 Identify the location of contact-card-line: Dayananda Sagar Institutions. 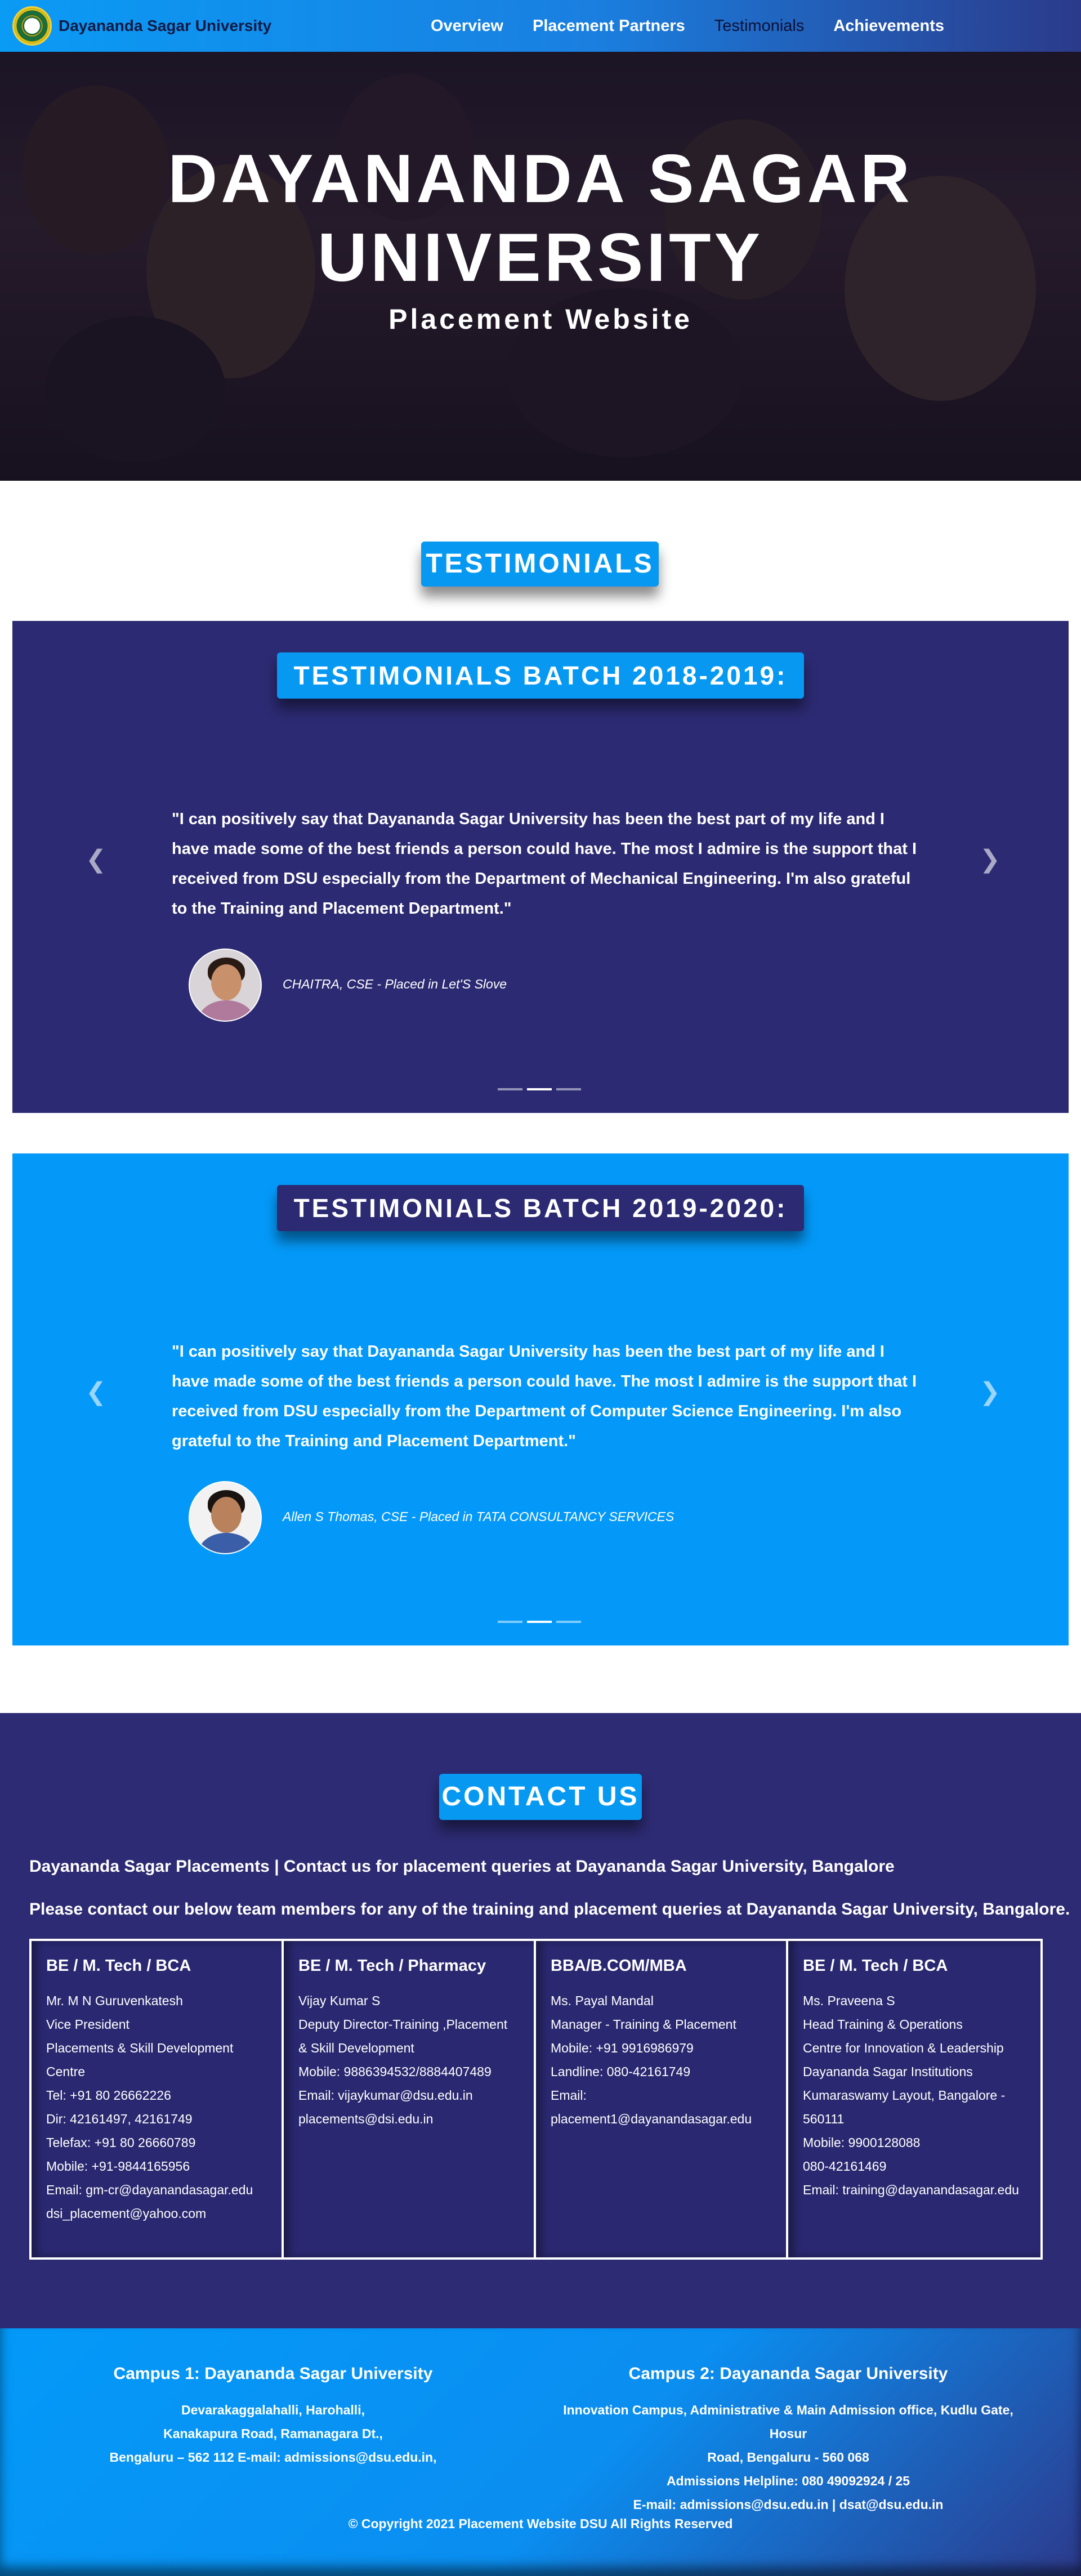
(888, 2071).